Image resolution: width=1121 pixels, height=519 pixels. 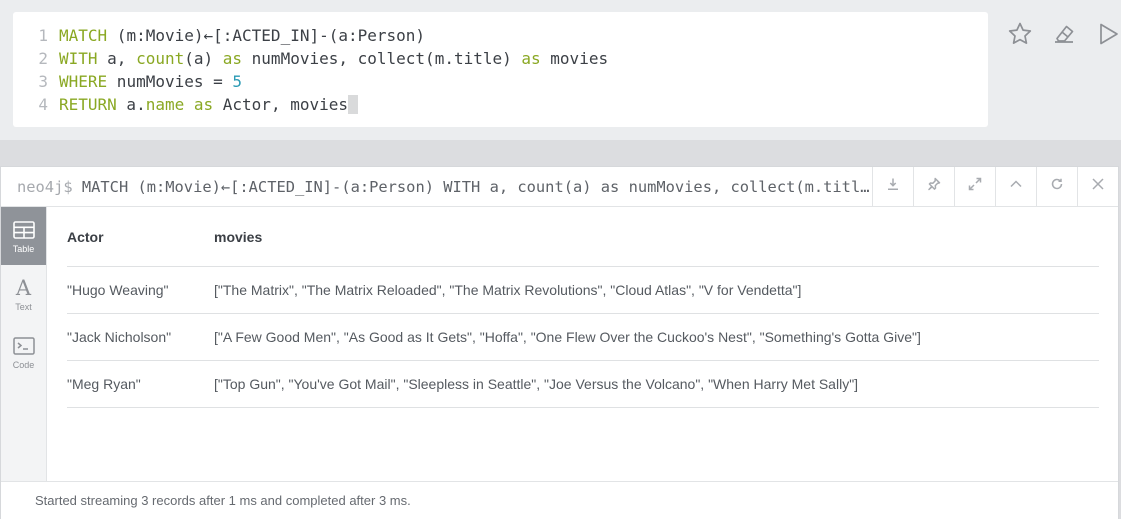 What do you see at coordinates (382, 58) in the screenshot?
I see `code-token: numMovies, collect(m.title)` at bounding box center [382, 58].